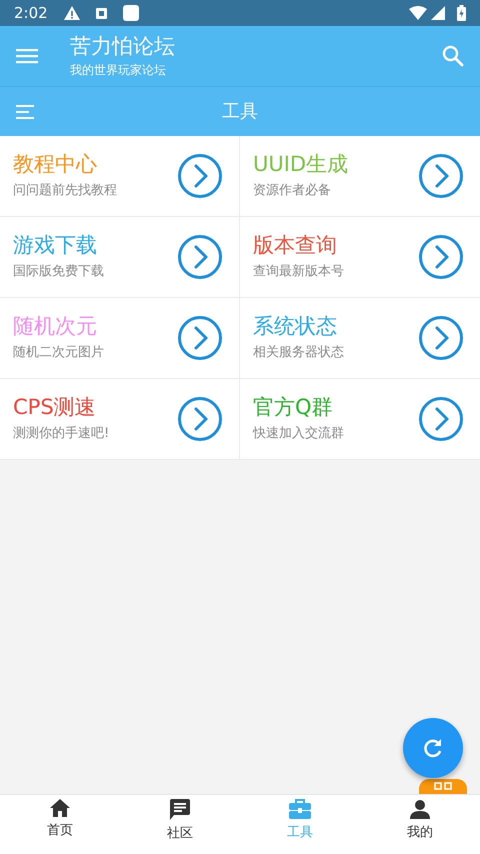  Describe the element at coordinates (295, 245) in the screenshot. I see `tool-title: 版本查询` at that location.